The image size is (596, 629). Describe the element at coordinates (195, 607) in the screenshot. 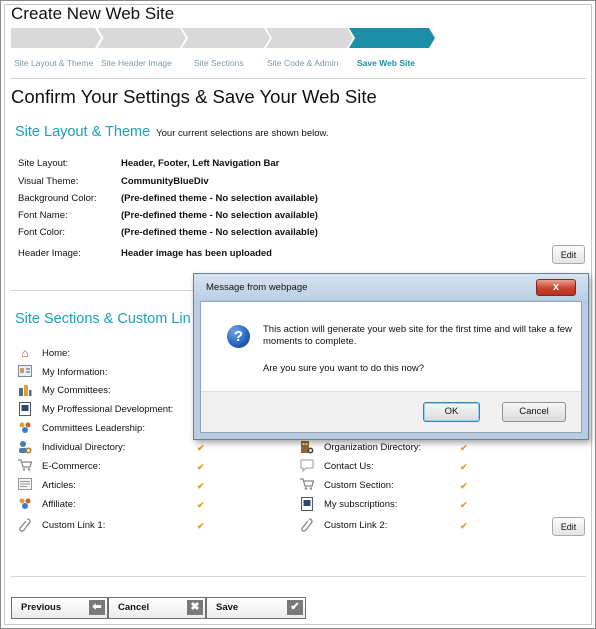

I see `close-icon: ✖` at that location.